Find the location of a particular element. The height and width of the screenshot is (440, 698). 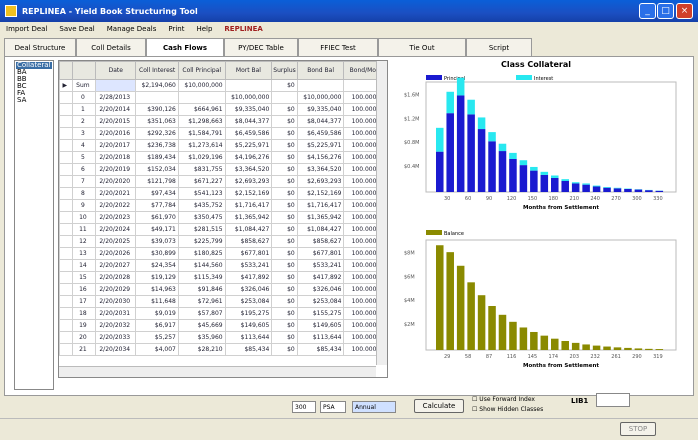

use-forward-index-checkbox: ☐ Use Forward Index is located at coordinates (503, 399).